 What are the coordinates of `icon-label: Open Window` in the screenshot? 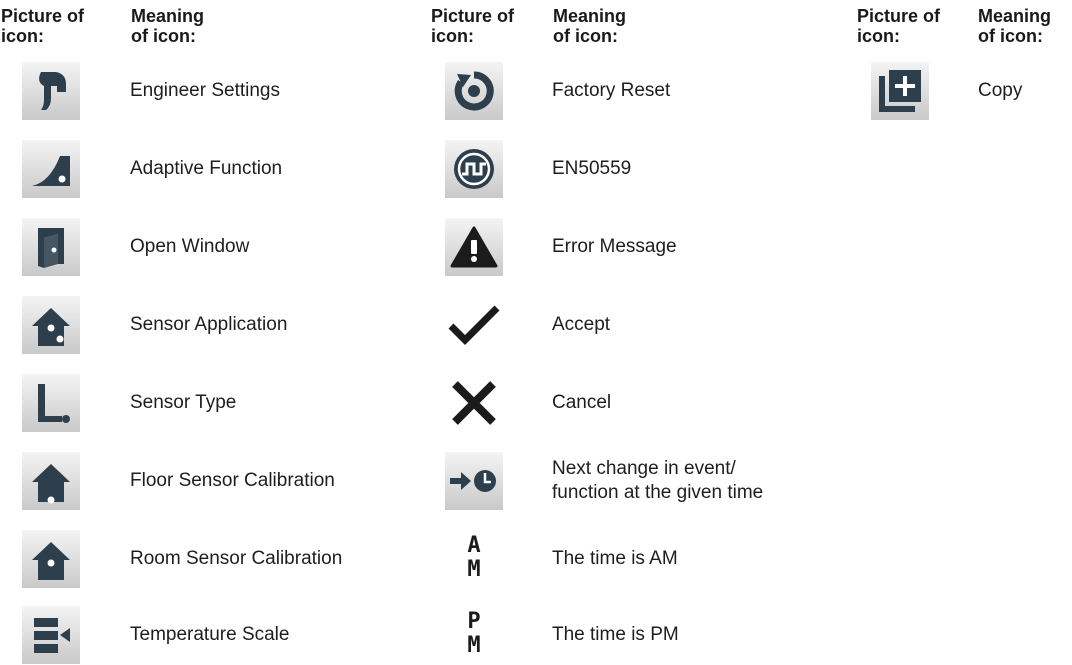 It's located at (190, 246).